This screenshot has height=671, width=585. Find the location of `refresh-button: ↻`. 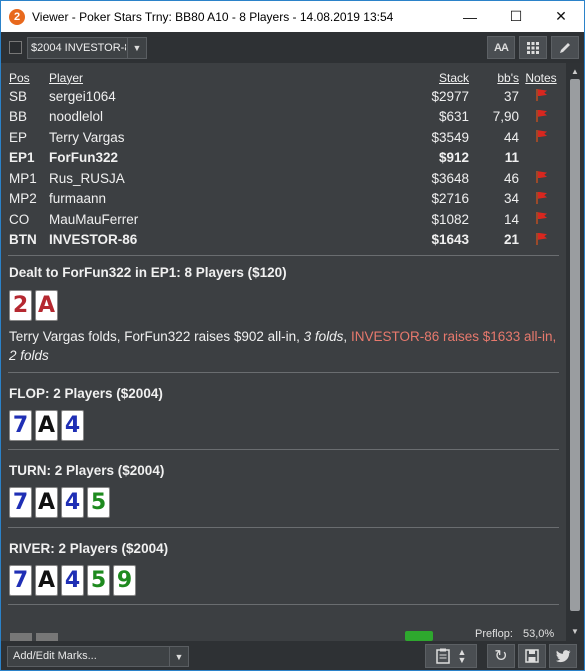

refresh-button: ↻ is located at coordinates (501, 656).